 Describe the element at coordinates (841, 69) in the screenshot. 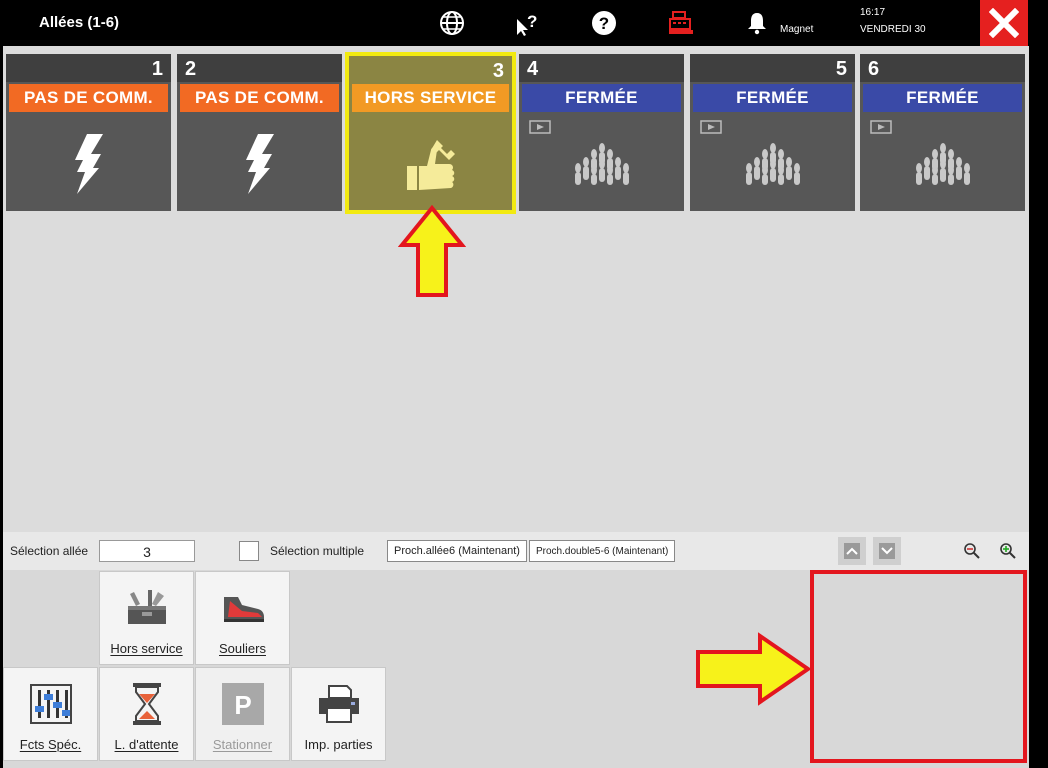

I see `lane-number: 5` at that location.